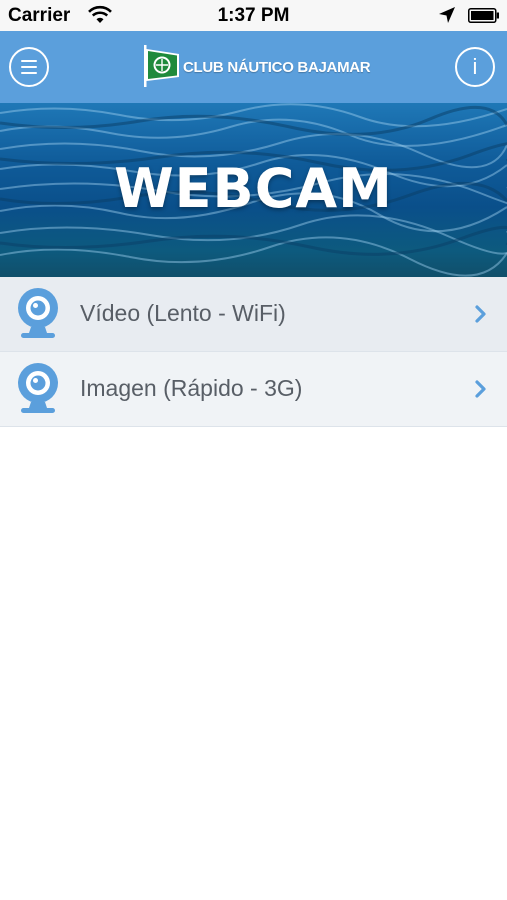 Image resolution: width=507 pixels, height=900 pixels. What do you see at coordinates (447, 15) in the screenshot?
I see `location-icon` at bounding box center [447, 15].